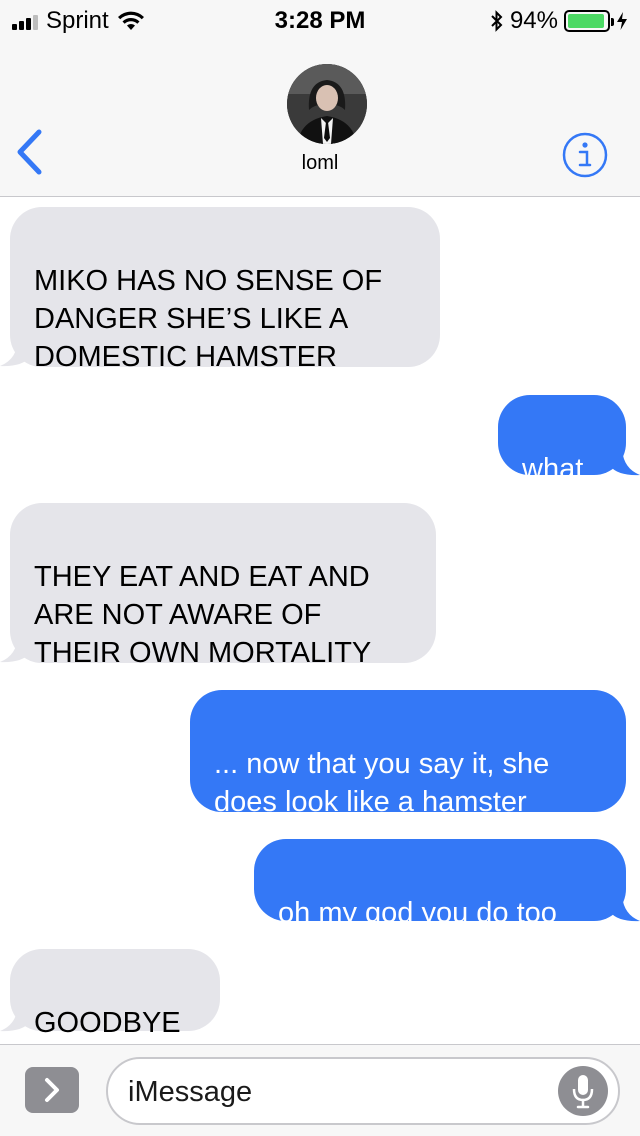 This screenshot has width=640, height=1136. What do you see at coordinates (562, 440) in the screenshot?
I see `message-bubble-outgoing: what` at bounding box center [562, 440].